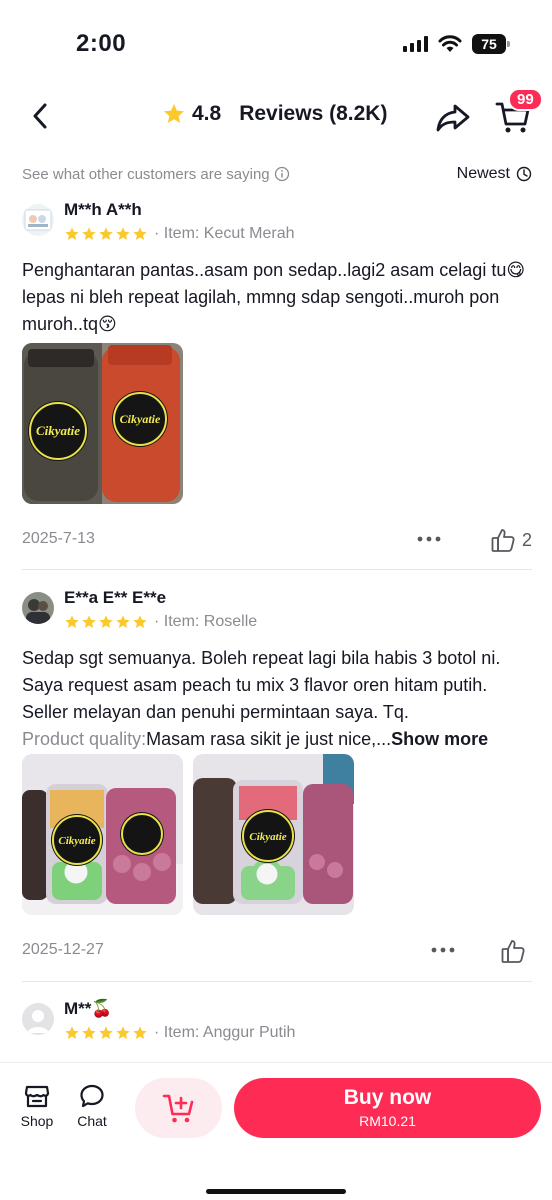 The height and width of the screenshot is (1200, 552). I want to click on cellular-signal-icon, so click(415, 44).